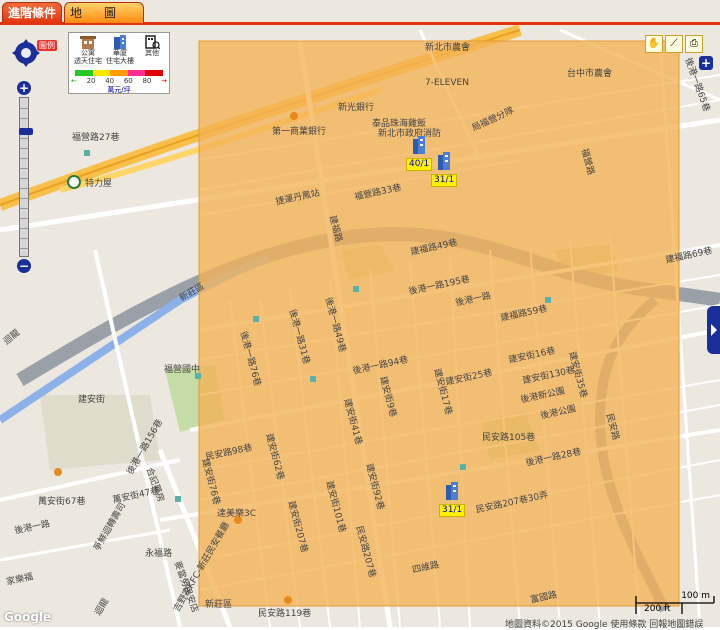 Image resolution: width=720 pixels, height=630 pixels. What do you see at coordinates (654, 44) in the screenshot?
I see `hand-pan-icon: ✋` at bounding box center [654, 44].